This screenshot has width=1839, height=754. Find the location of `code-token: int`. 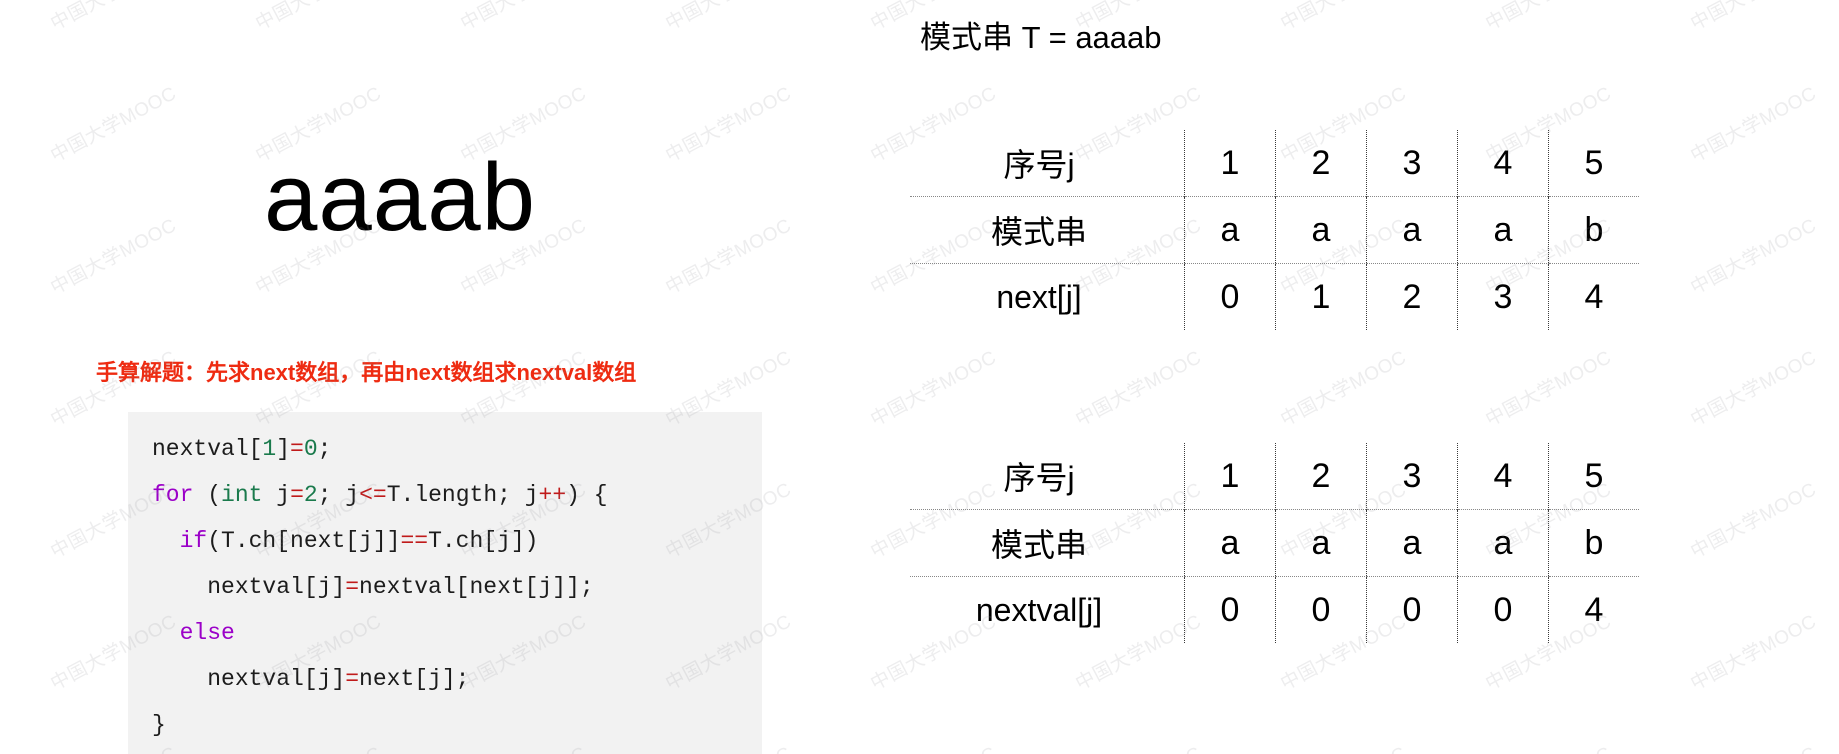

code-token: int is located at coordinates (242, 495).